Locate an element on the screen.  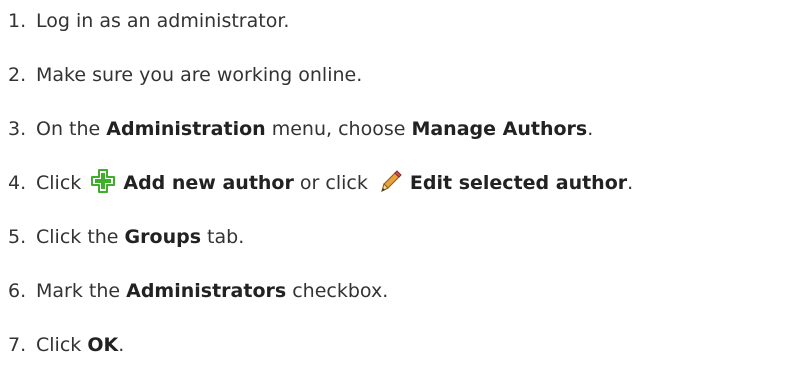
step-number: 4. is located at coordinates (17, 183).